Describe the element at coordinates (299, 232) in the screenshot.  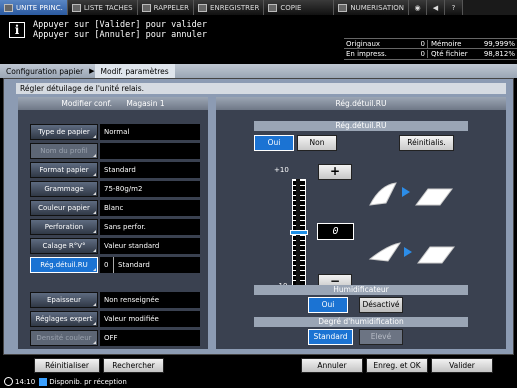
I see `adjustment-thumb` at that location.